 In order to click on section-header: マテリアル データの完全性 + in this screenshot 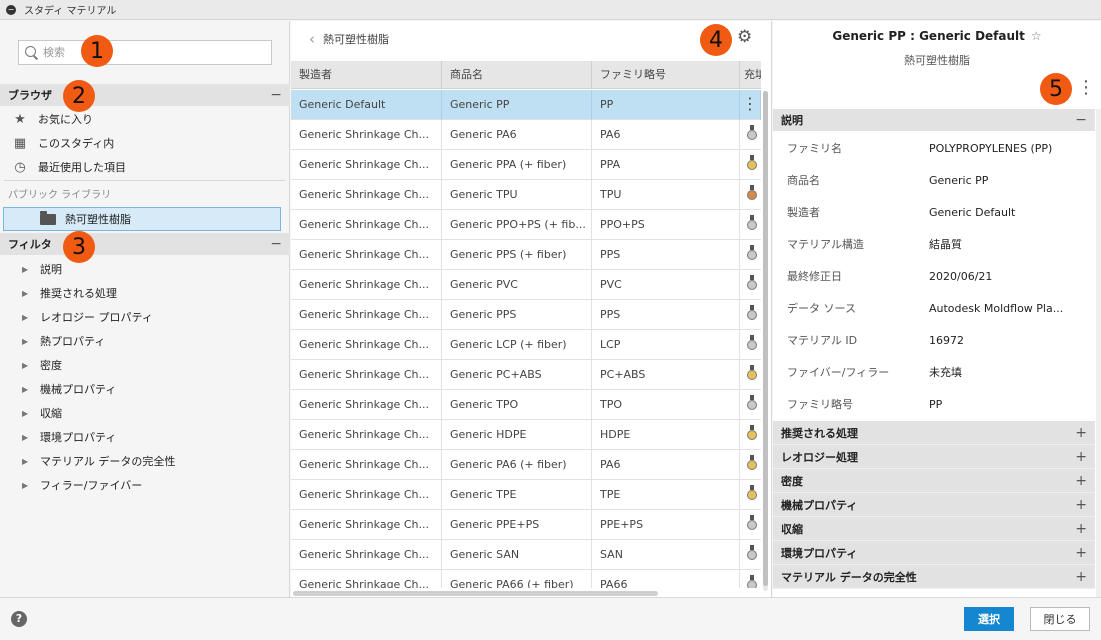, I will do `click(934, 577)`.